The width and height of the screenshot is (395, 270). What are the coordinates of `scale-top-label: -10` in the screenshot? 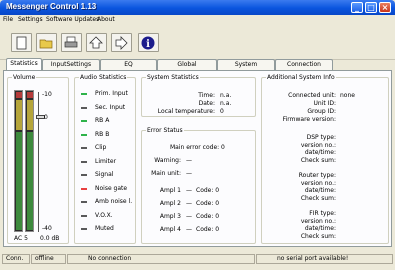 It's located at (47, 94).